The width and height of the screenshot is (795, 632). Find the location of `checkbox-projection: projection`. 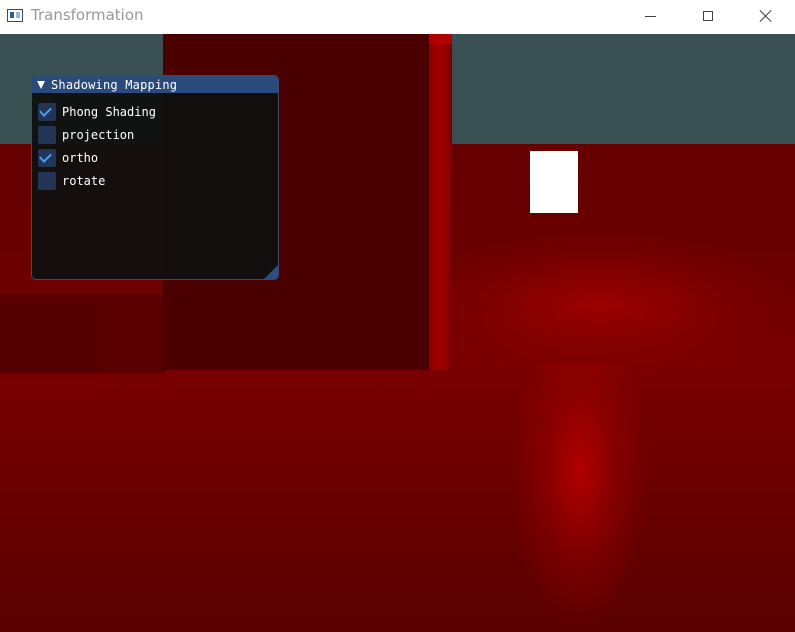

checkbox-projection: projection is located at coordinates (86, 135).